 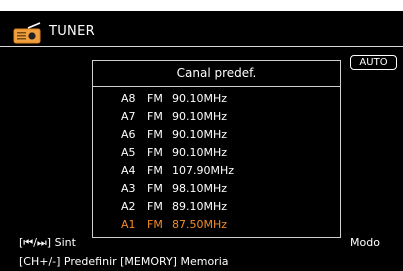 I want to click on auto-mode-badge: AUTO, so click(x=373, y=62).